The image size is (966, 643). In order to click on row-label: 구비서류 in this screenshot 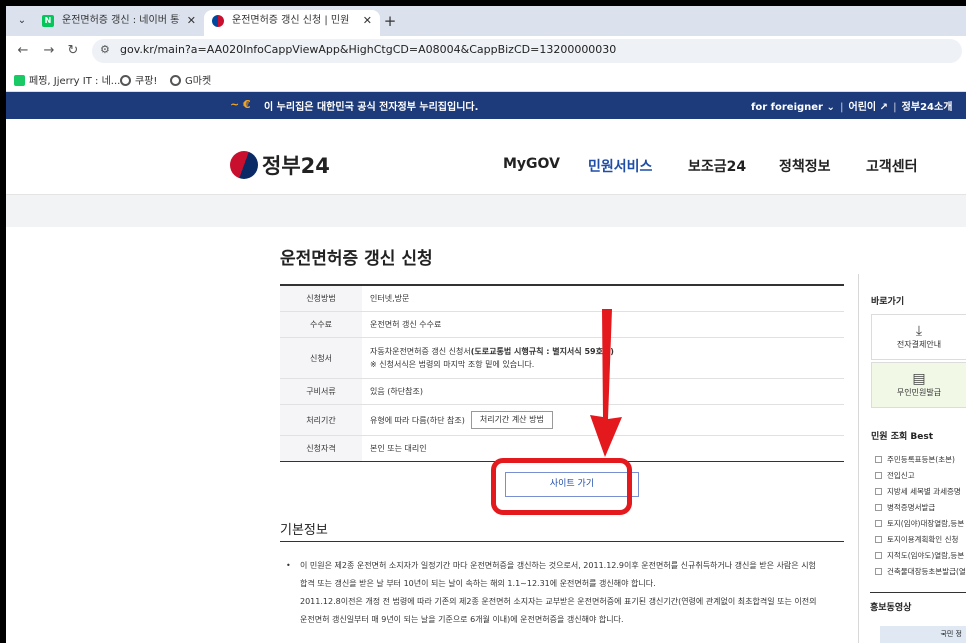, I will do `click(321, 391)`.